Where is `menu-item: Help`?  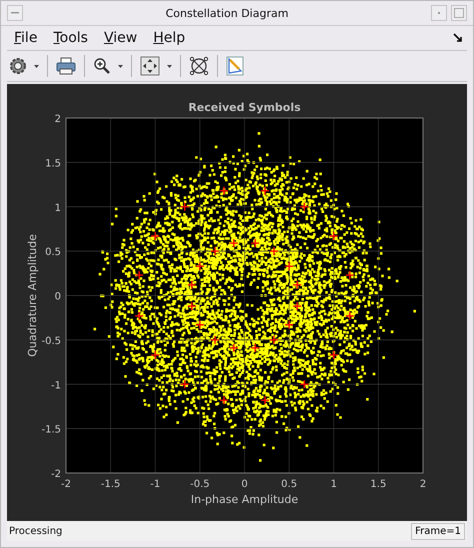
menu-item: Help is located at coordinates (169, 38).